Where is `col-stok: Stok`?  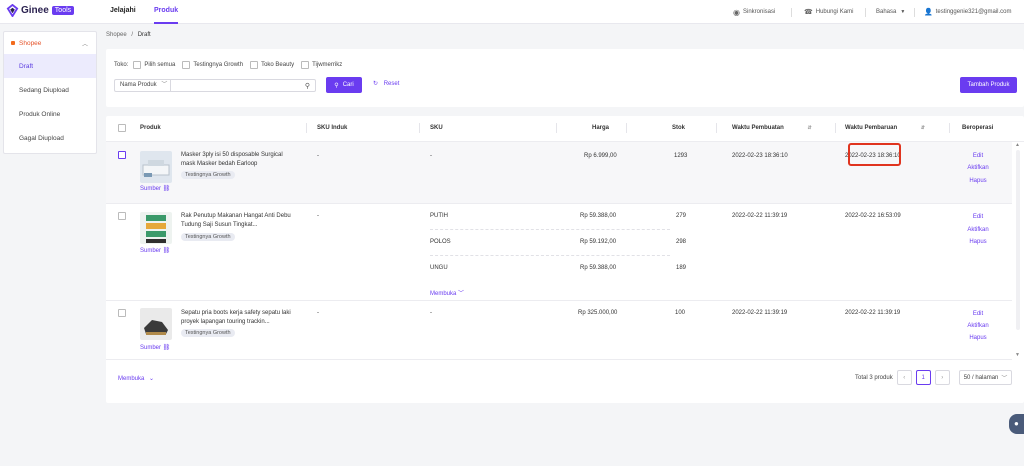 col-stok: Stok is located at coordinates (679, 128).